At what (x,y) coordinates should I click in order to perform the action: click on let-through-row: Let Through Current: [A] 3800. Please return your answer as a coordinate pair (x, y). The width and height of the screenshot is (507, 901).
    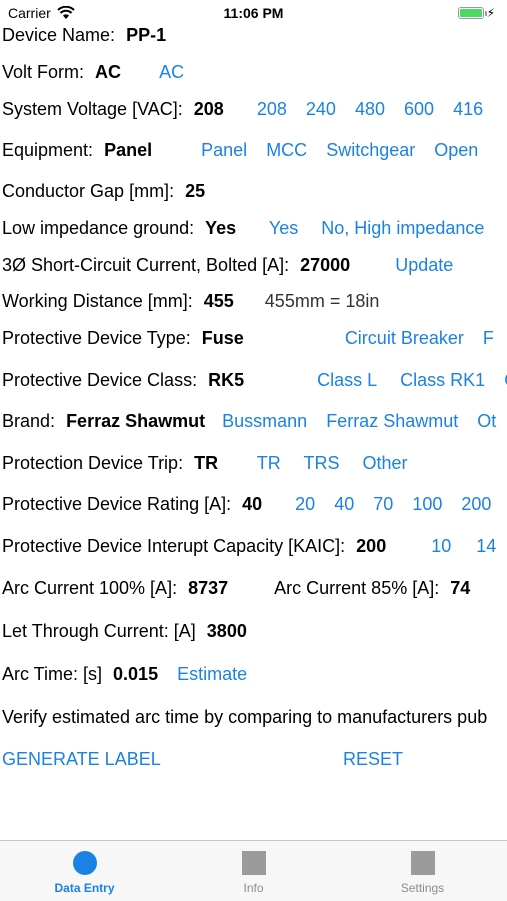
    Looking at the image, I should click on (127, 631).